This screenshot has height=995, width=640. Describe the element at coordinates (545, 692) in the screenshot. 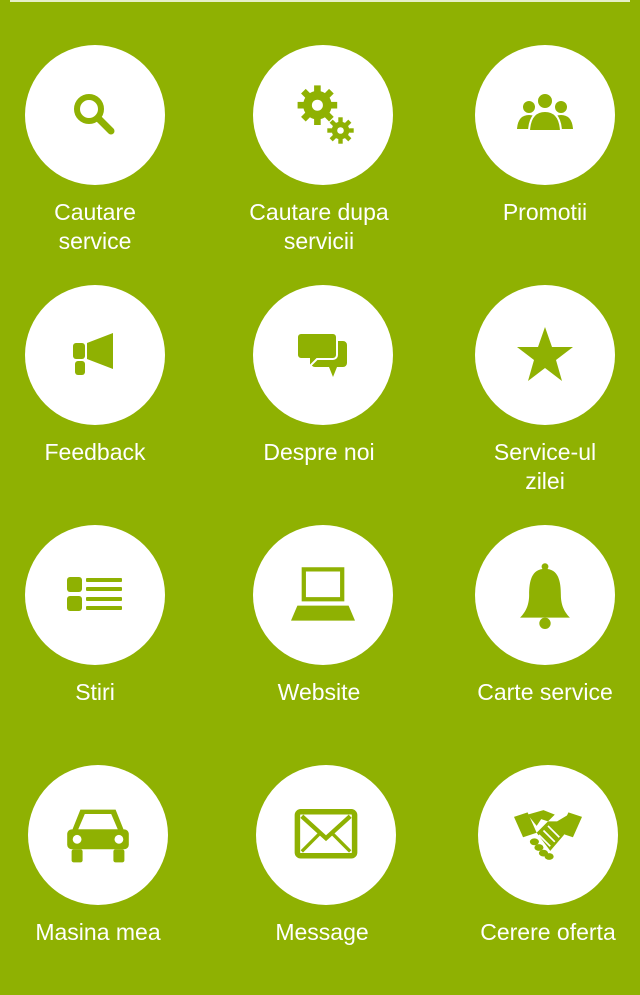

I see `menu-item-label: Carte service` at that location.